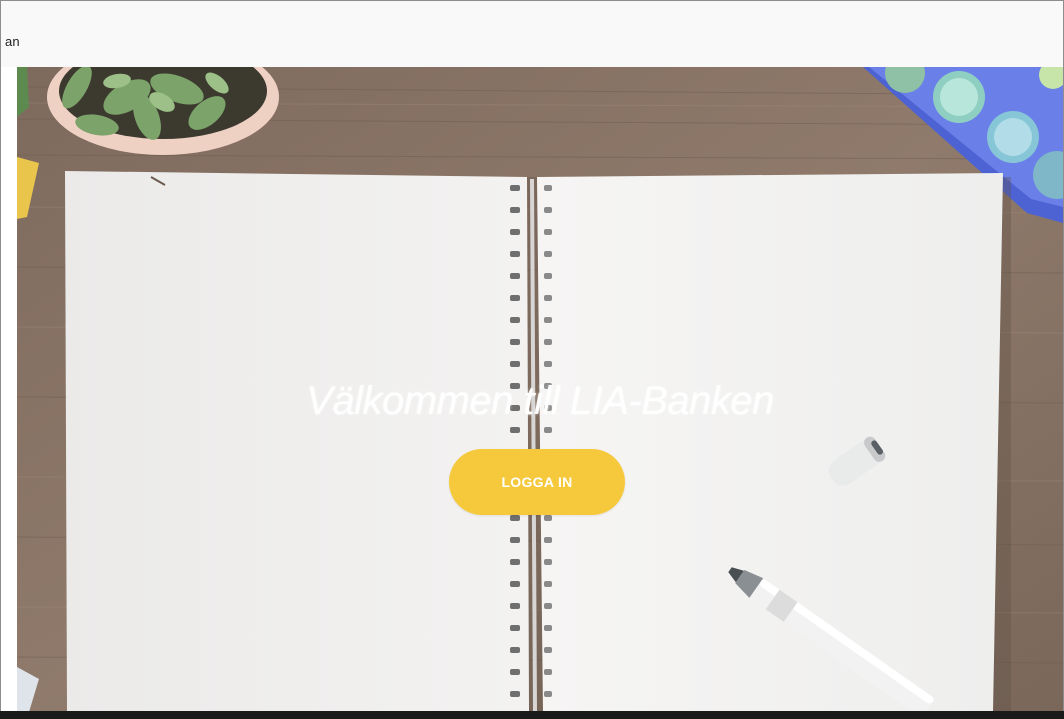  I want to click on login-button: LOGGA IN, so click(537, 482).